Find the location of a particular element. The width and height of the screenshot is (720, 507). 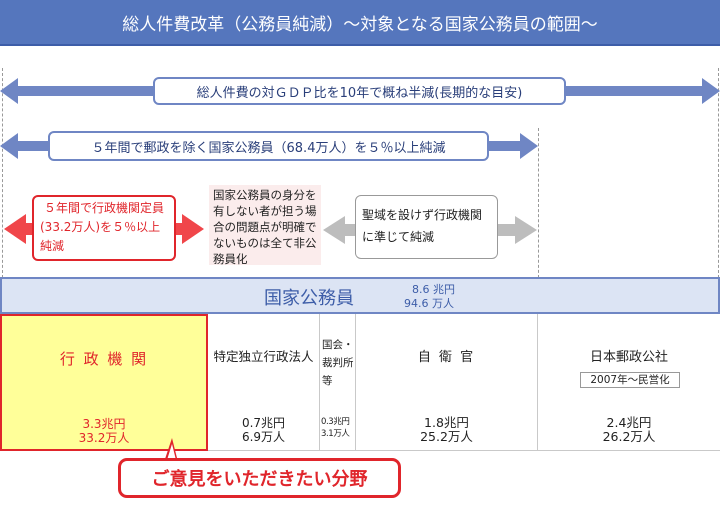

kokka-people: 94.6 万人 is located at coordinates (429, 303).